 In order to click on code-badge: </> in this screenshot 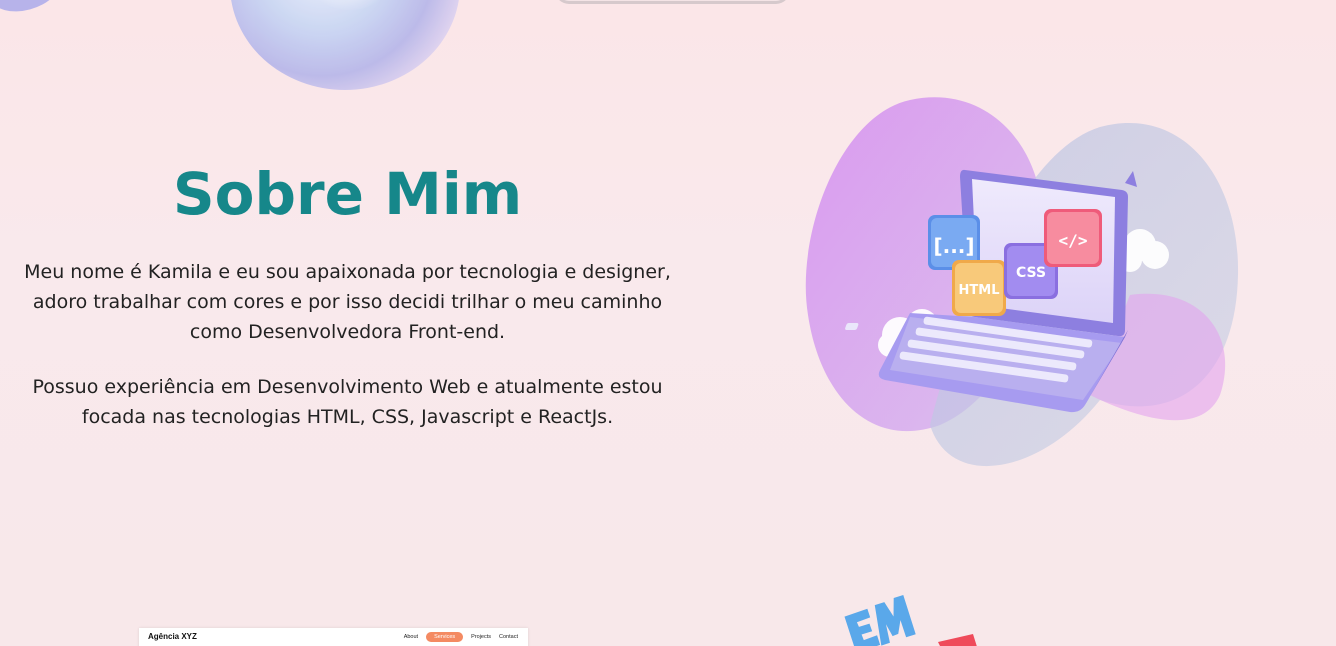, I will do `click(1073, 238)`.